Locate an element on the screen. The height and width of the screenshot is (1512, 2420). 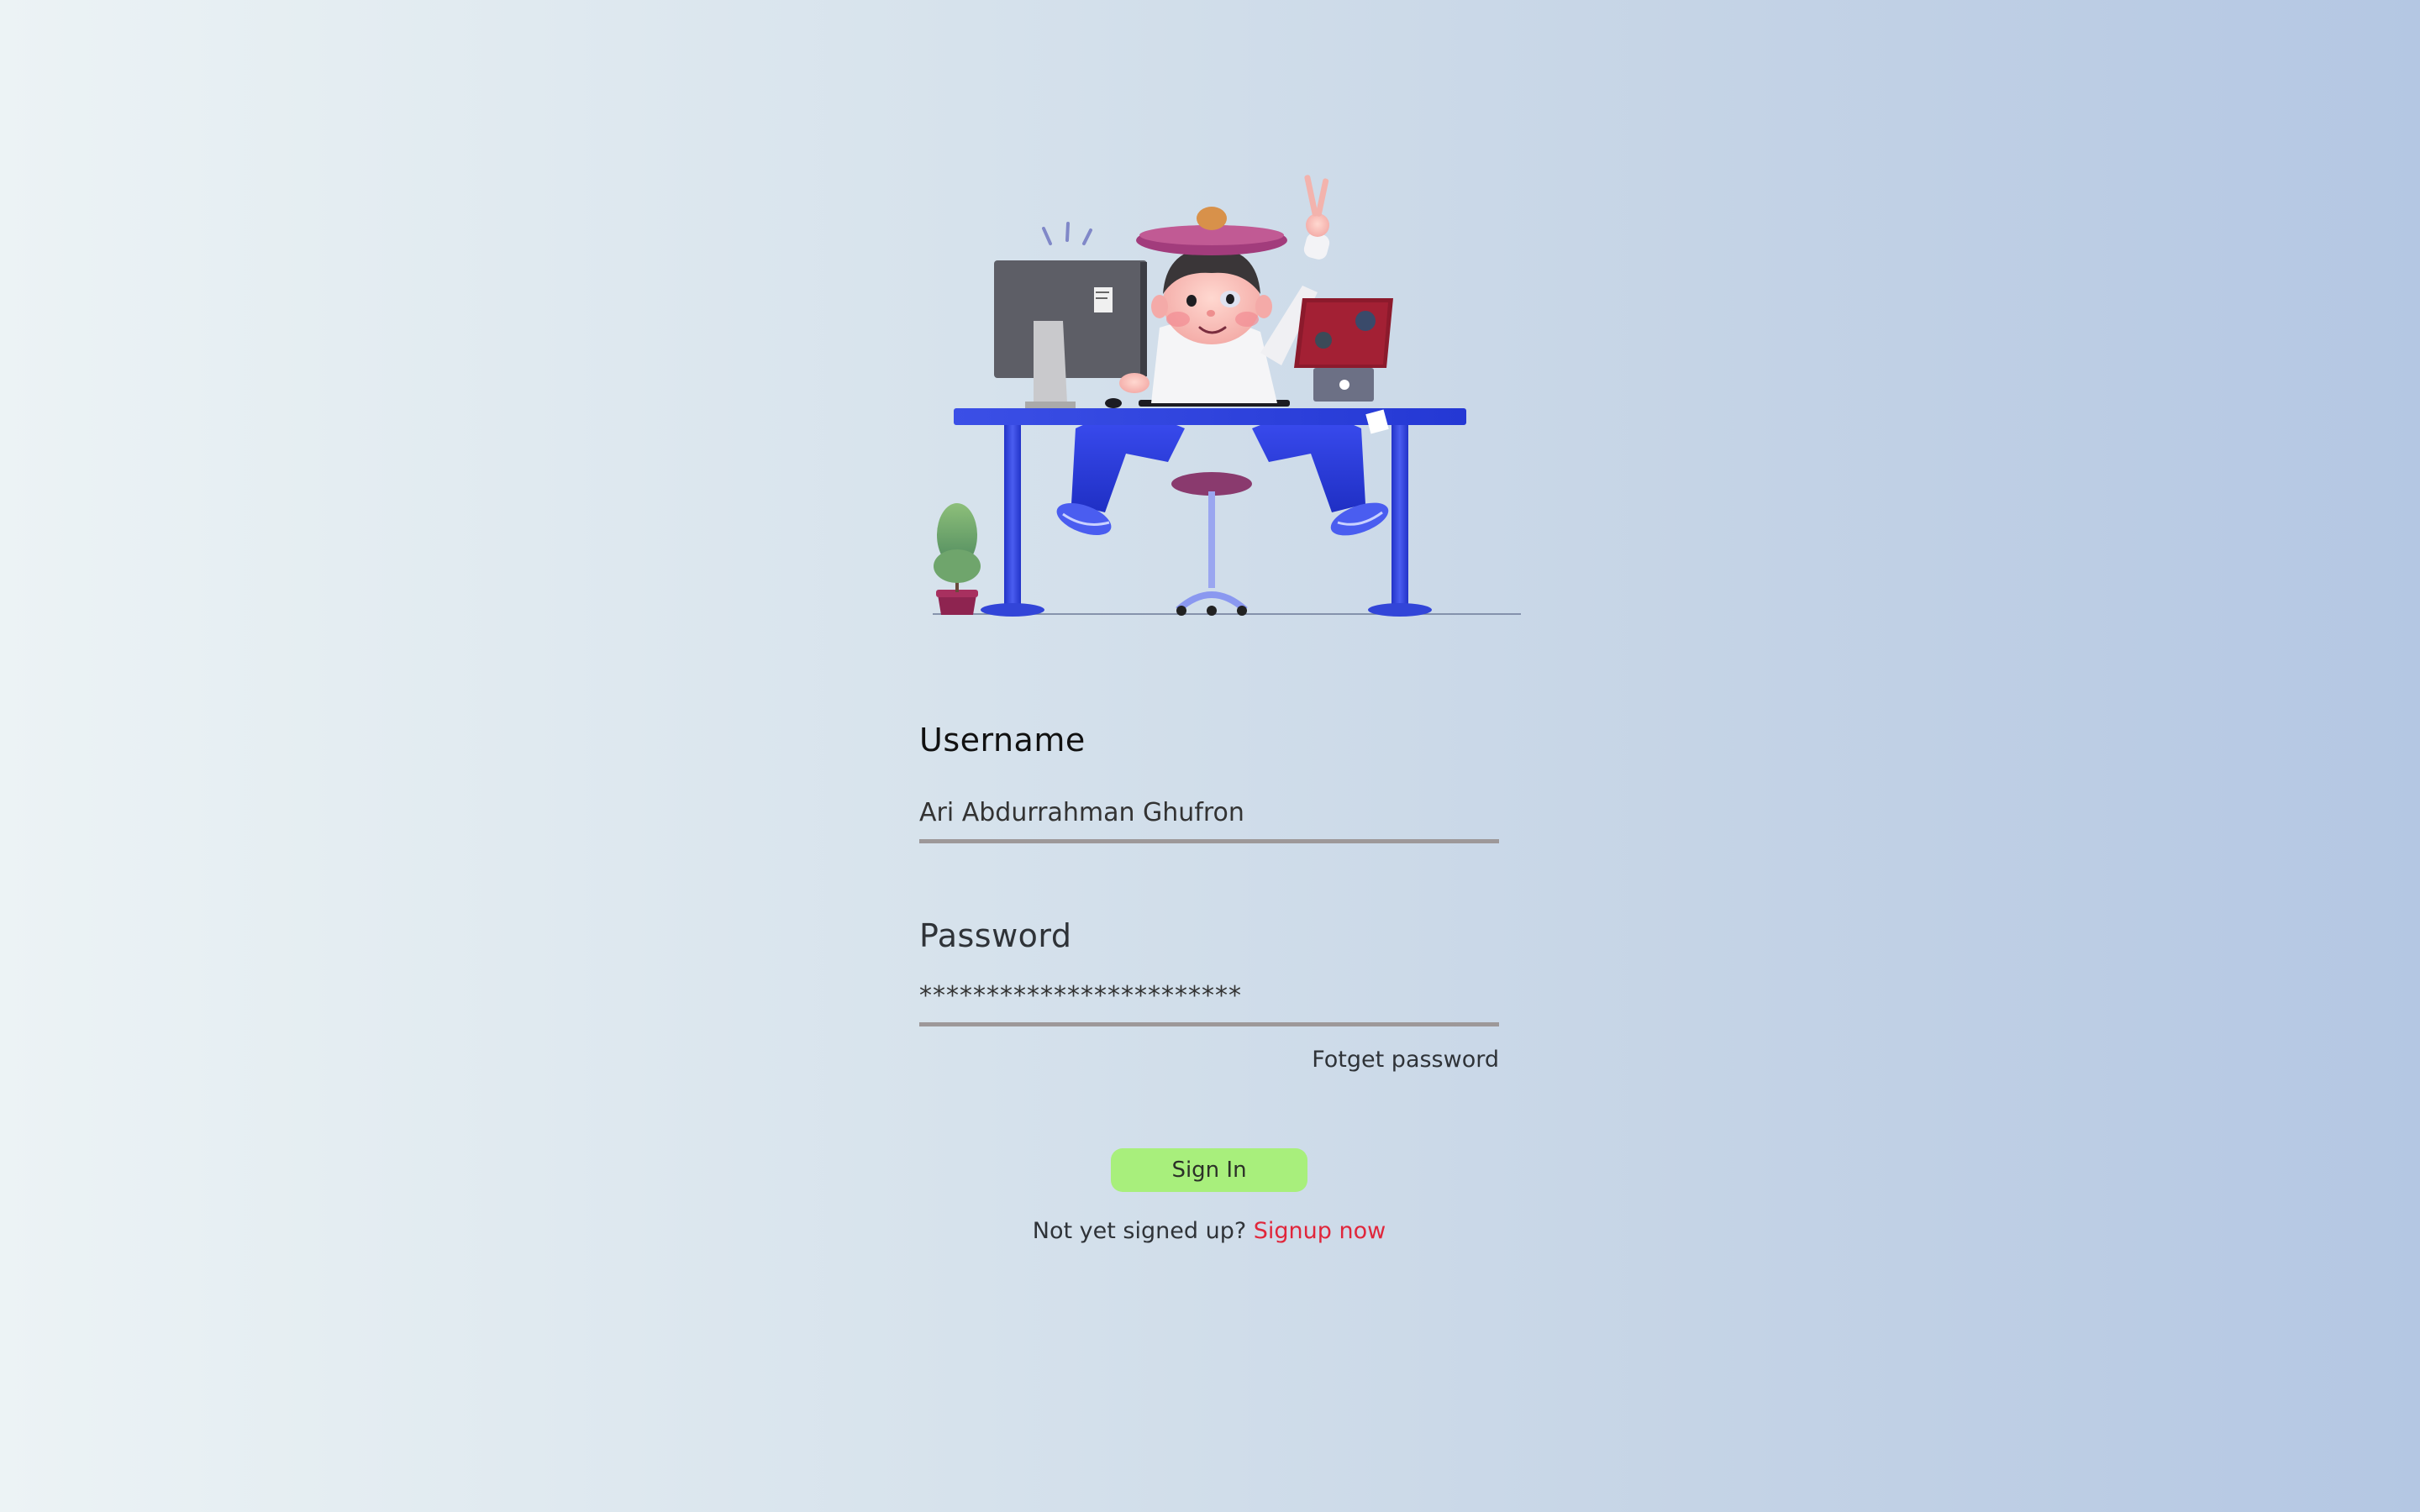
username-input is located at coordinates (1209, 820).